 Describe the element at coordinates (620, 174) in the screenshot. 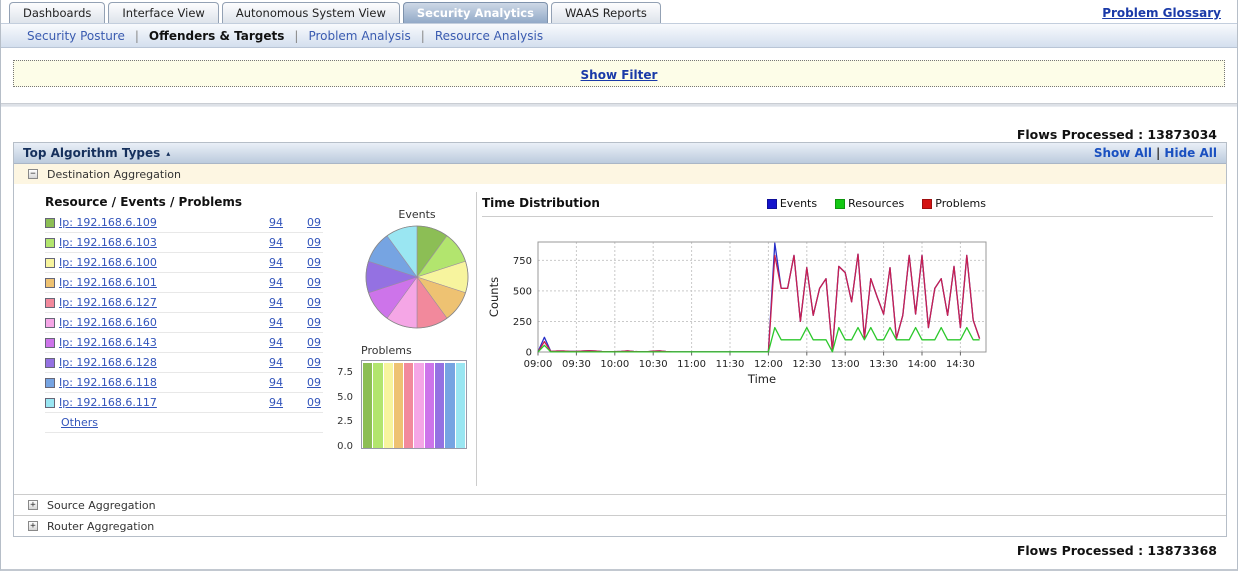

I see `destination-aggregation-row: − Destination Aggregation` at that location.